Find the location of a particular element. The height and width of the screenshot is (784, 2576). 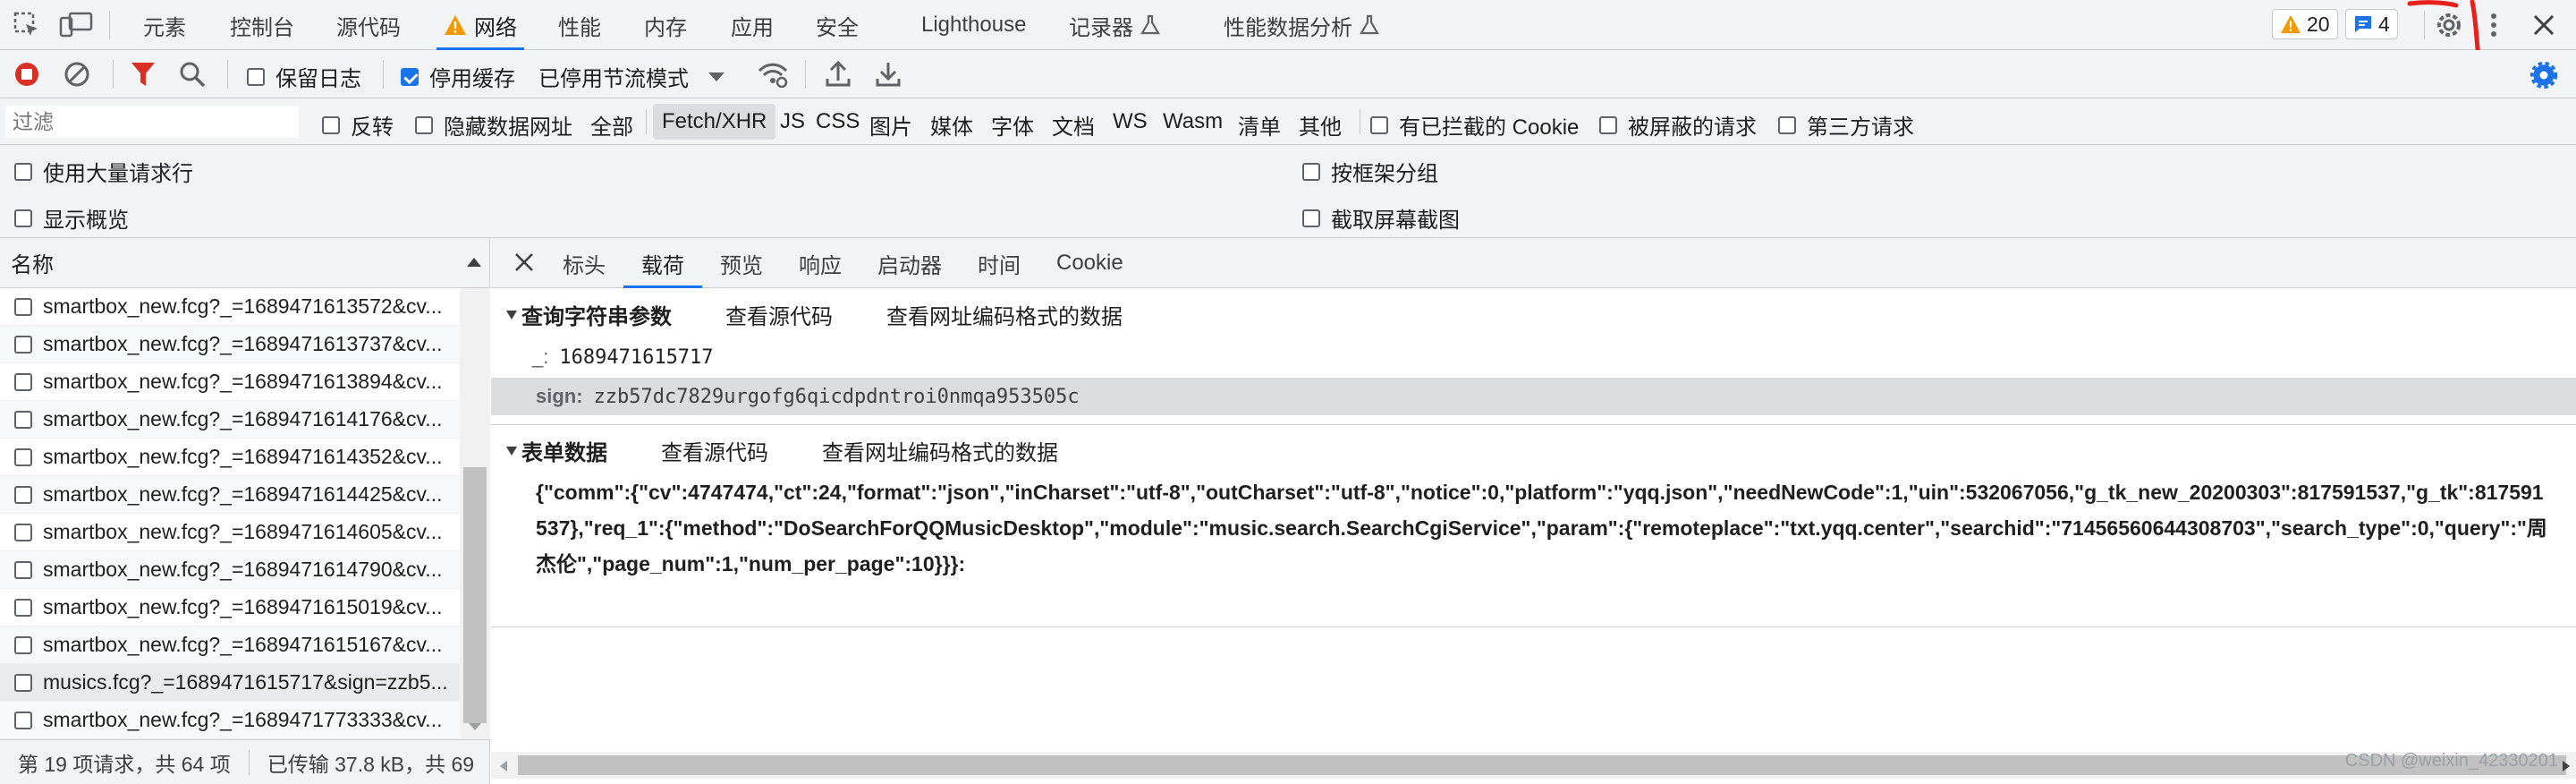

search-icon is located at coordinates (192, 74).